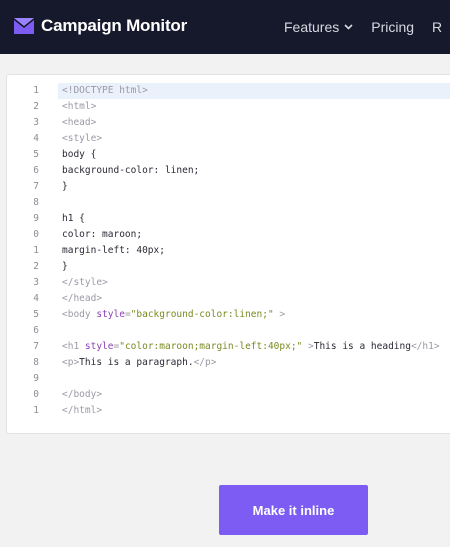  Describe the element at coordinates (82, 394) in the screenshot. I see `code-token: </body>` at that location.